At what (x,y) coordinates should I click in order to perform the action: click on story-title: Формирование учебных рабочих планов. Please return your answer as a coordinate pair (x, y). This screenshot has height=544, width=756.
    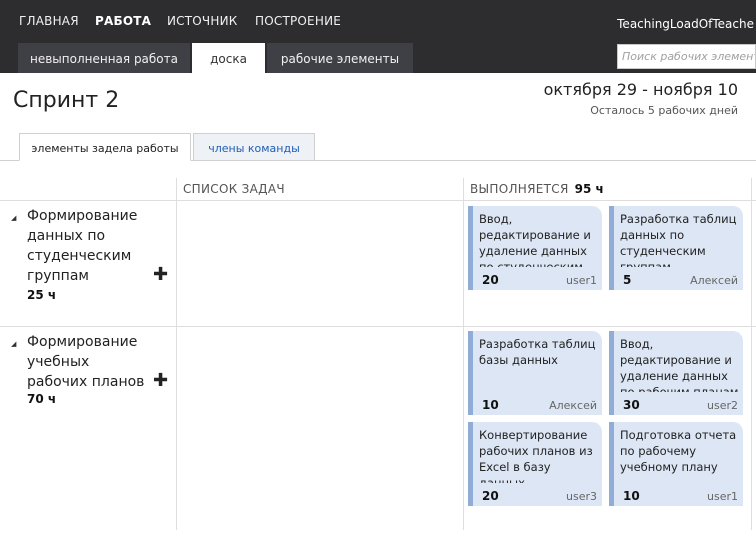
    Looking at the image, I should click on (87, 362).